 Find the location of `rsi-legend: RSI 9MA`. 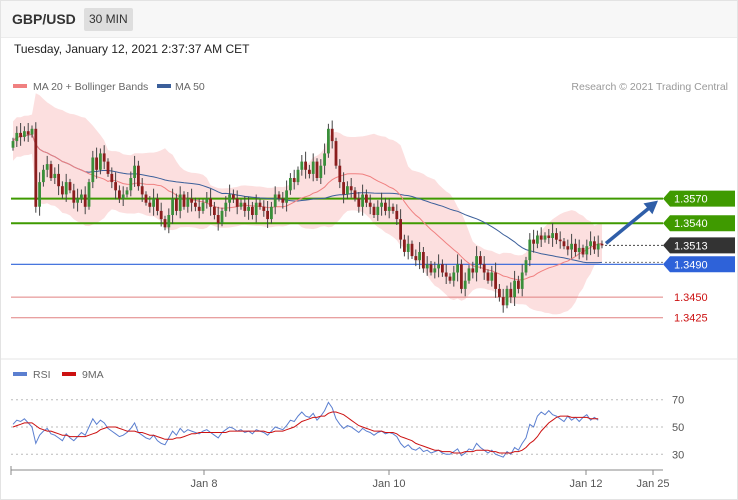

rsi-legend: RSI 9MA is located at coordinates (58, 375).